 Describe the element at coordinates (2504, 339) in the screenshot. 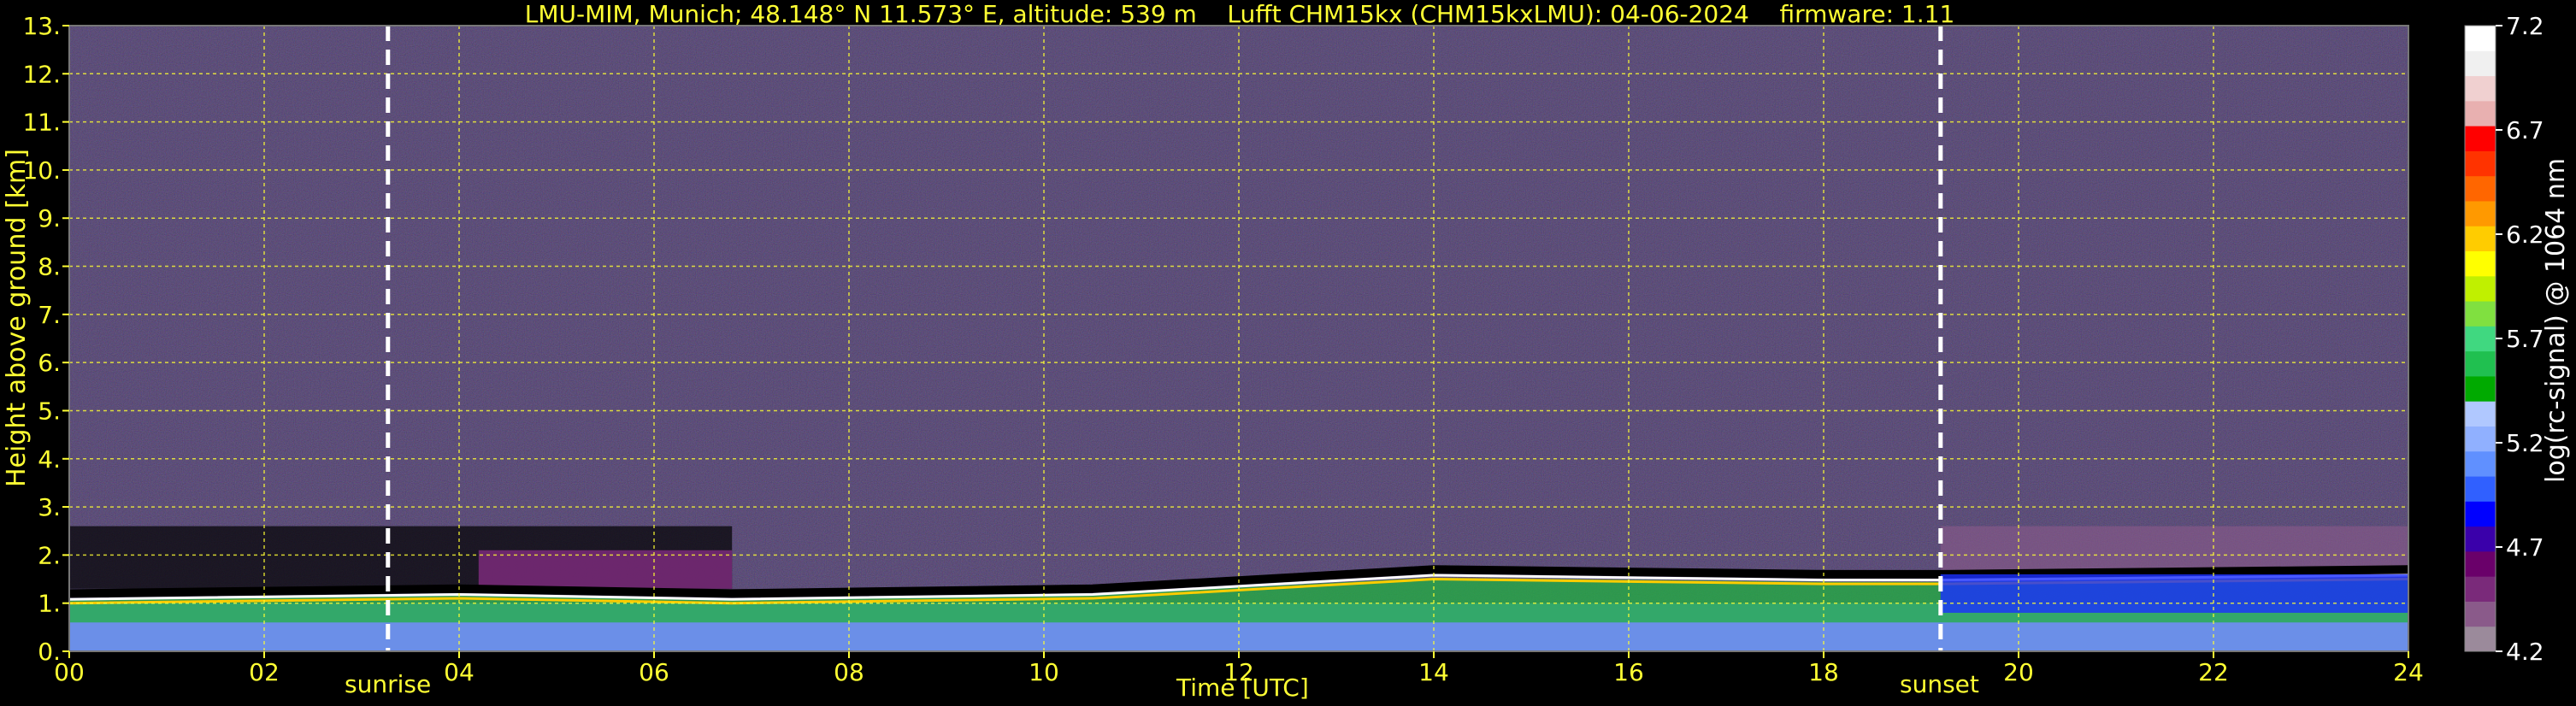

I see `colorbar: 4.2 4.7 5.2 5.7 6.2 6.7 7.2` at that location.